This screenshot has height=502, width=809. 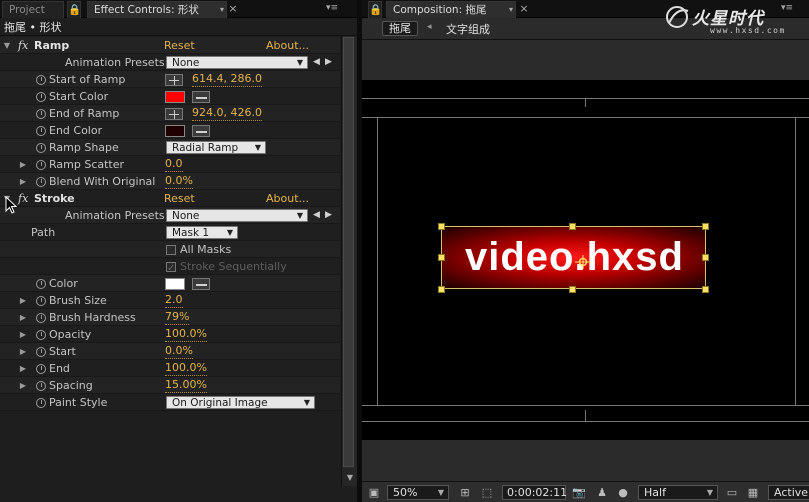 What do you see at coordinates (186, 368) in the screenshot?
I see `end-value: 100.0%` at bounding box center [186, 368].